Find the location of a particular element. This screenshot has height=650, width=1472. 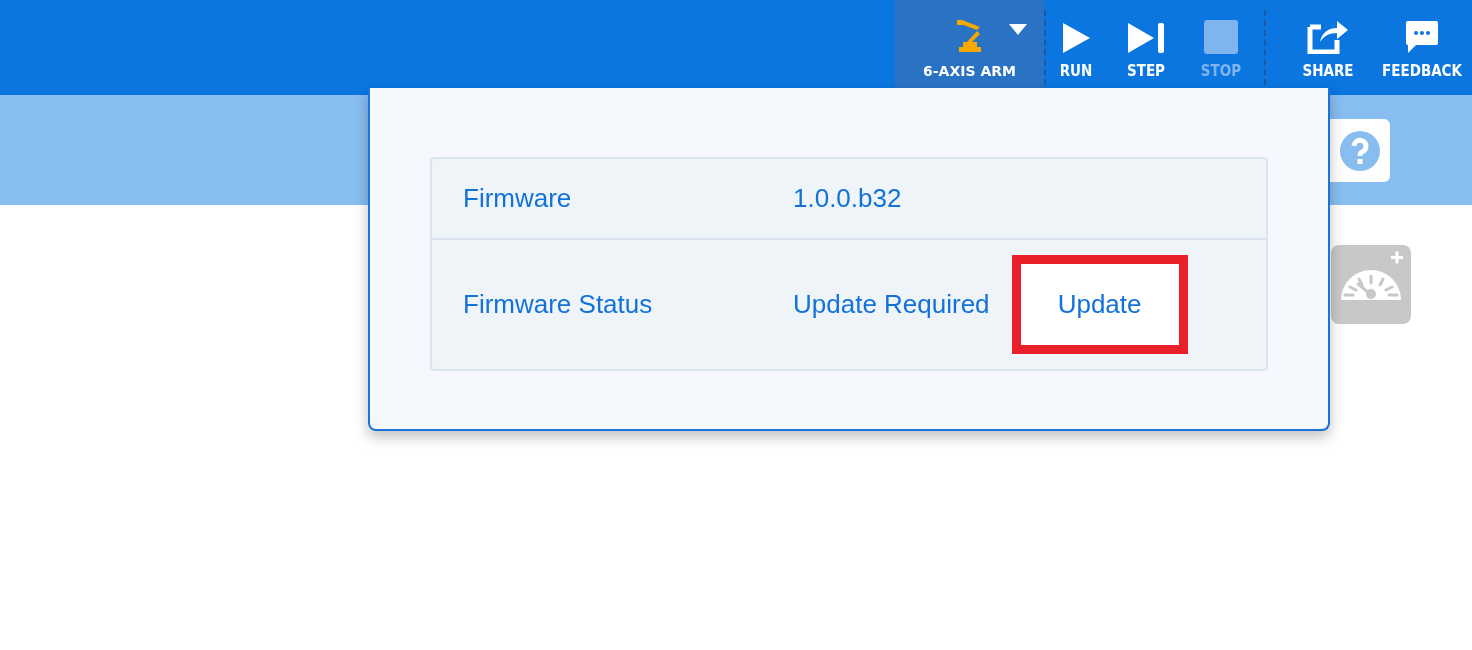

row-label: Firmware Status is located at coordinates (558, 304).